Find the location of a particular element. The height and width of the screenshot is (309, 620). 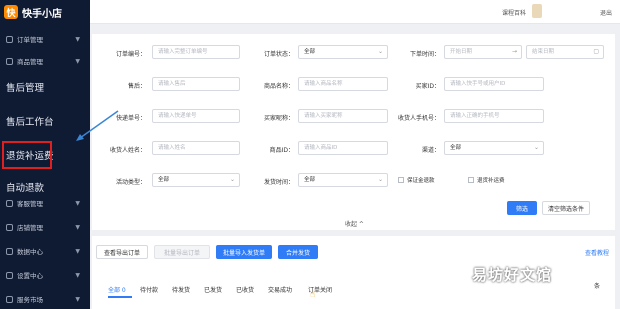

watermark: 易坊好文馆 is located at coordinates (512, 275).